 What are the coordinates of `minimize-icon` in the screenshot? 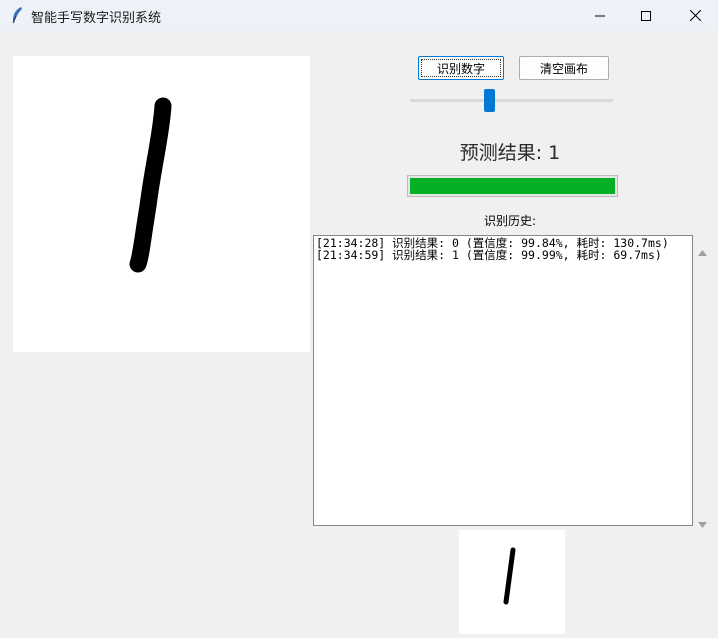 It's located at (600, 15).